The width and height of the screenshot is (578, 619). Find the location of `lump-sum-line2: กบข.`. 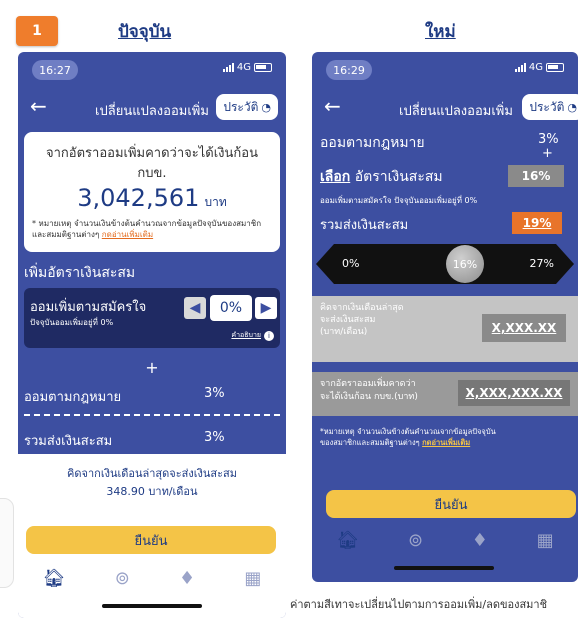

lump-sum-line2: กบข. is located at coordinates (152, 173).